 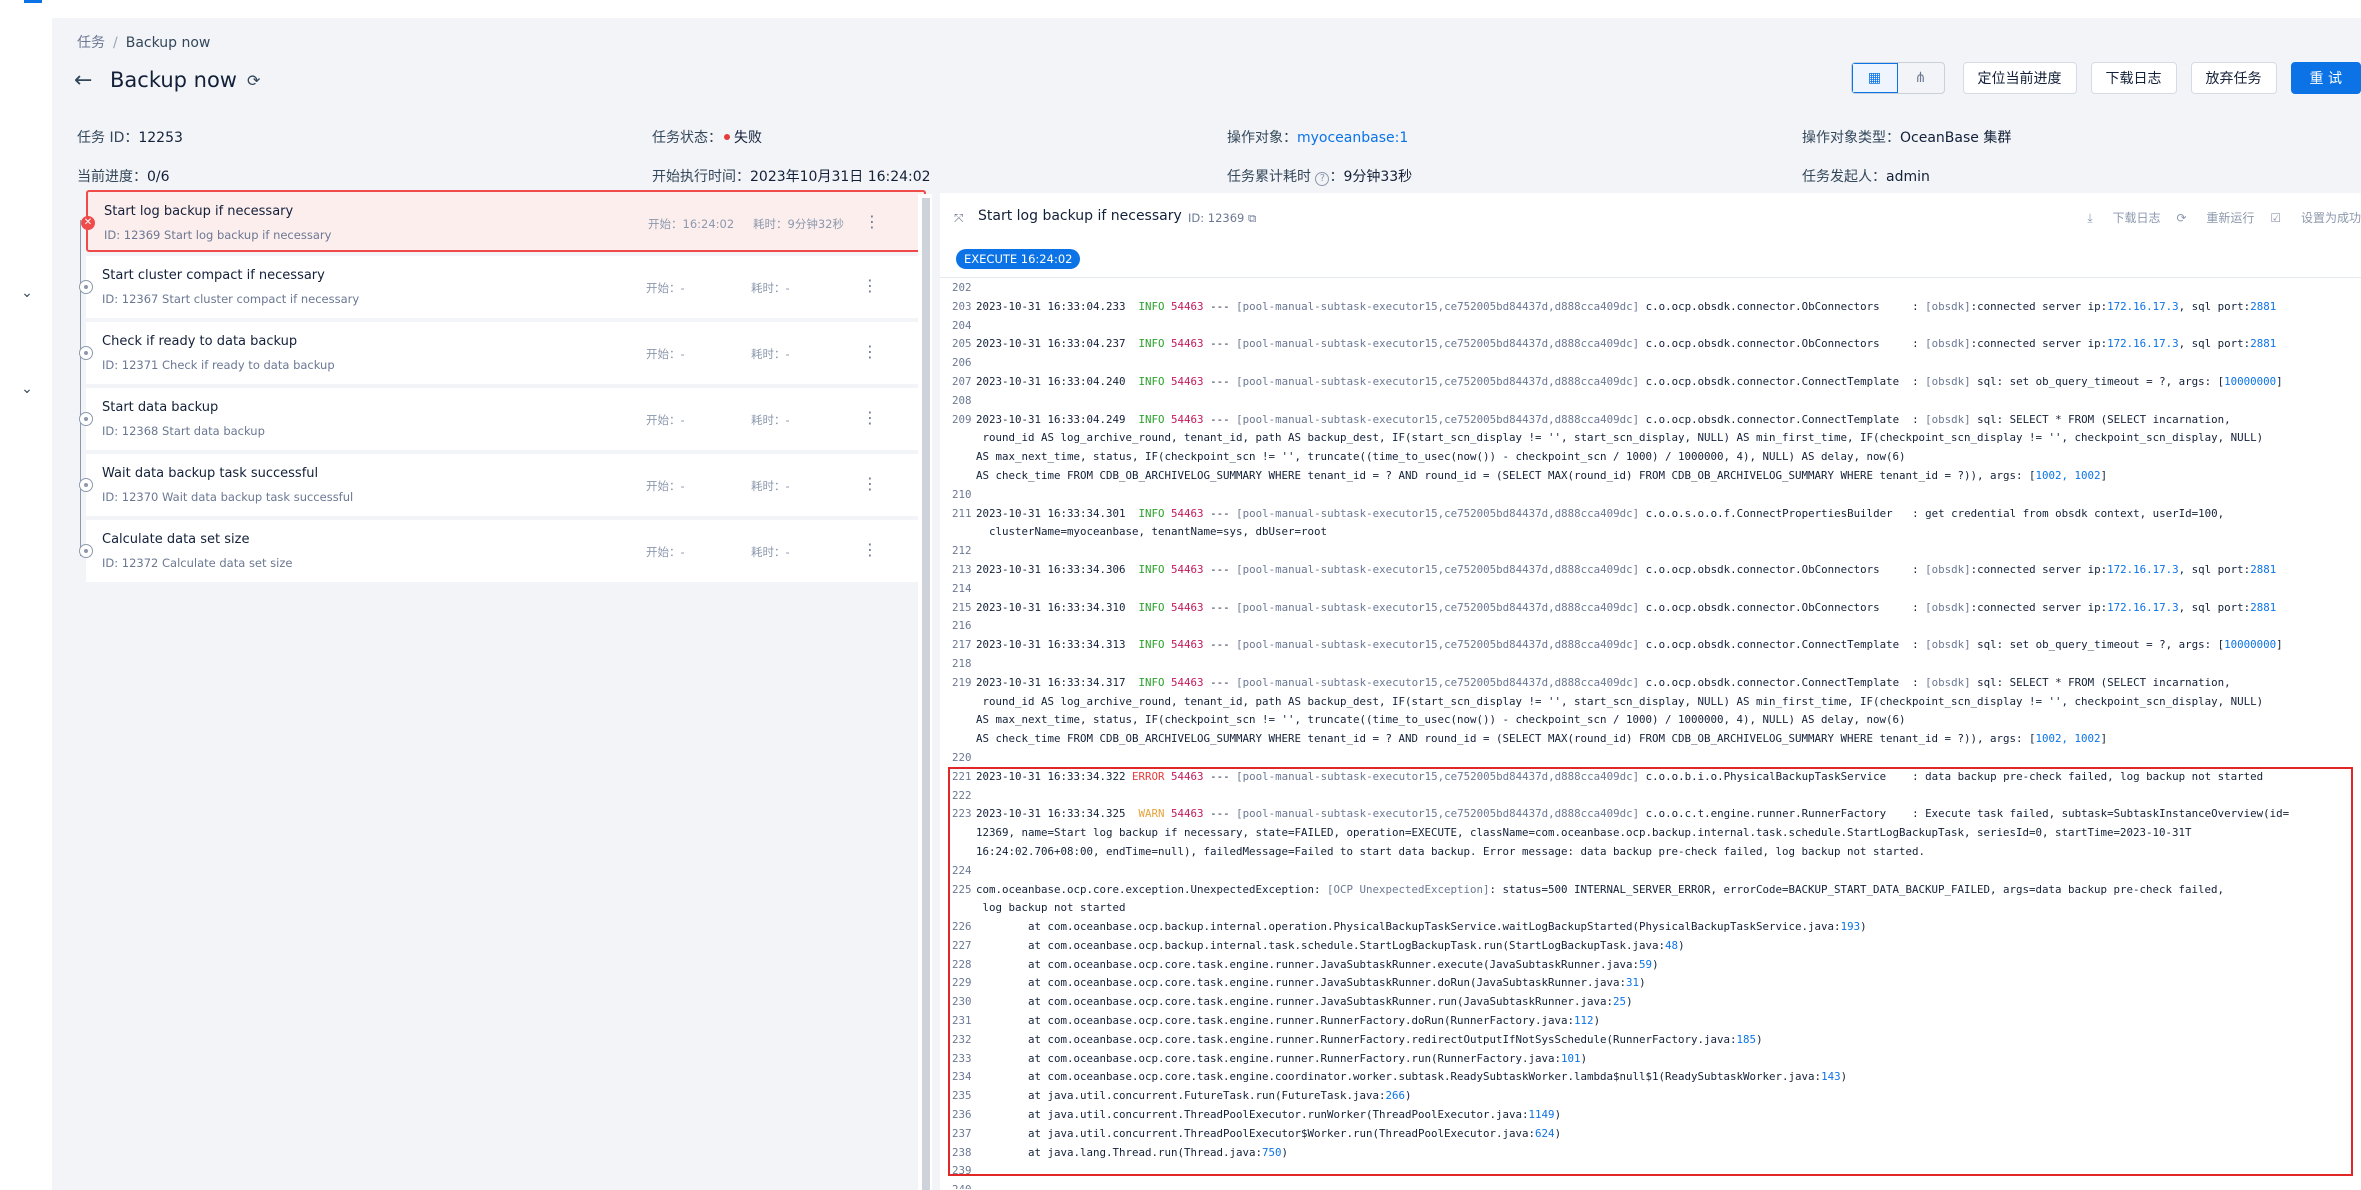 I want to click on line-number: 212, so click(x=962, y=551).